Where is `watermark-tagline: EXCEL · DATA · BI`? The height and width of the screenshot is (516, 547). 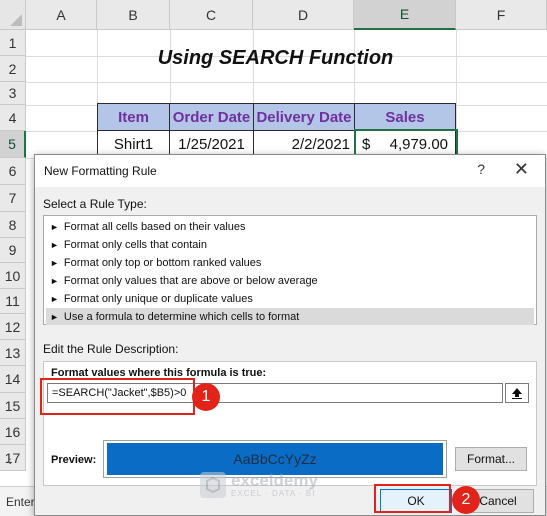
watermark-tagline: EXCEL · DATA · BI is located at coordinates (273, 493).